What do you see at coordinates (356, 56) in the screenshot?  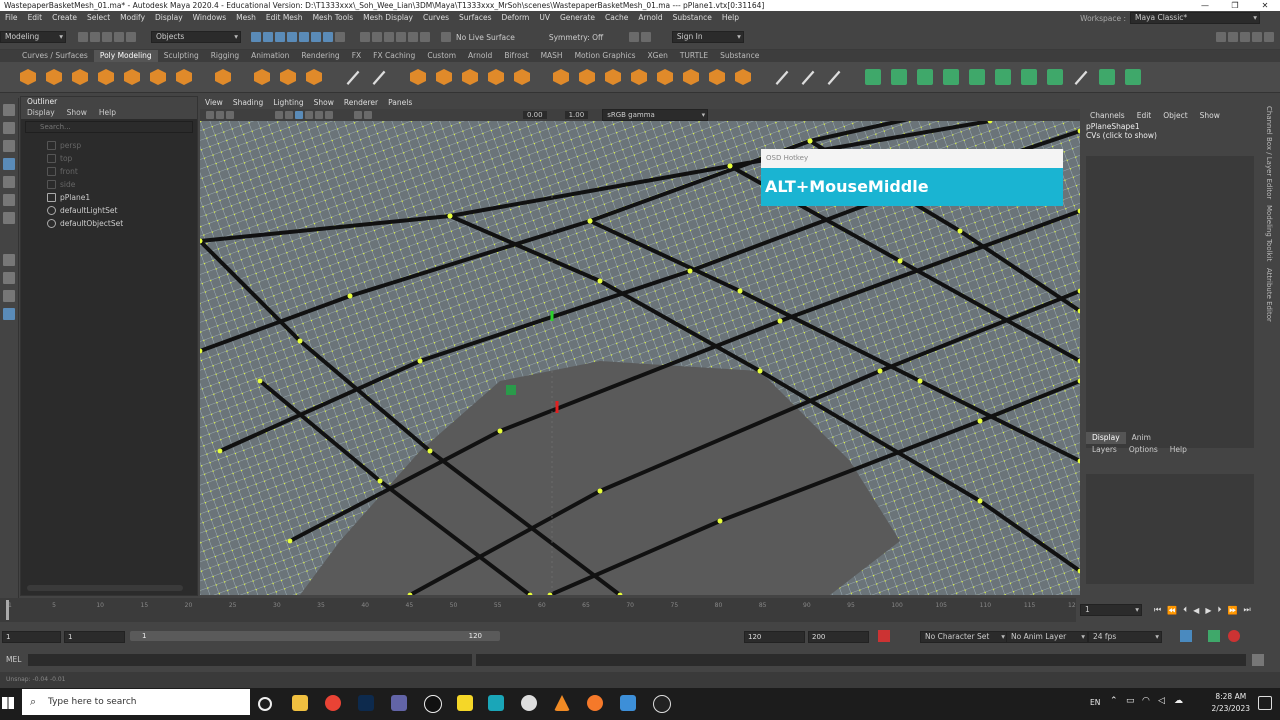 I see `shelf-tab-fx: FX` at bounding box center [356, 56].